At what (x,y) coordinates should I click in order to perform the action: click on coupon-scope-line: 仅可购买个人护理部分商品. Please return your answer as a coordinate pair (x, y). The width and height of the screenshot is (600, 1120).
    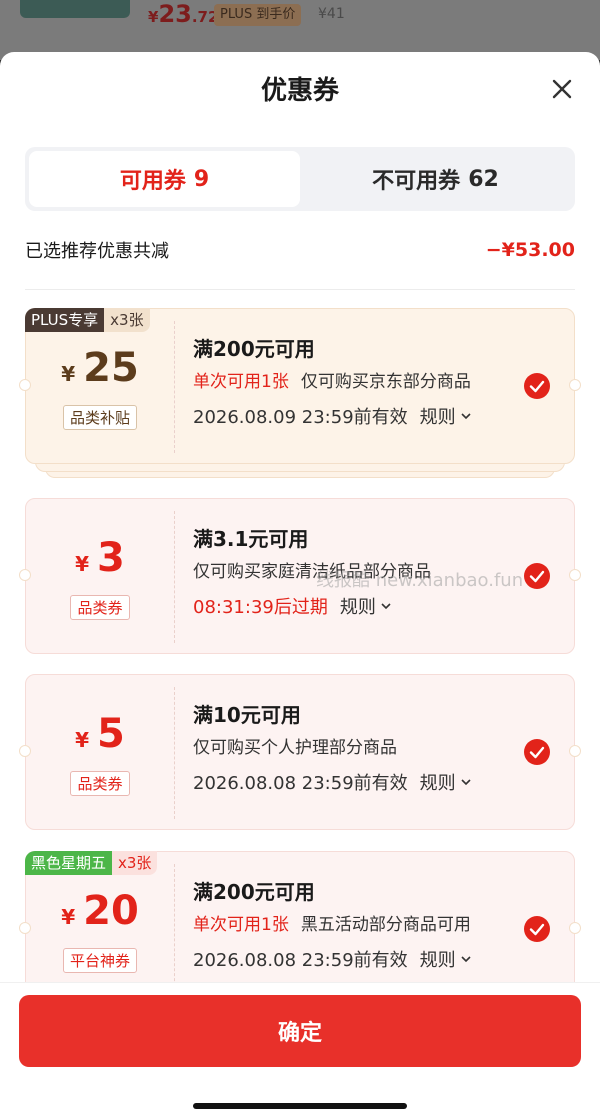
    Looking at the image, I should click on (353, 751).